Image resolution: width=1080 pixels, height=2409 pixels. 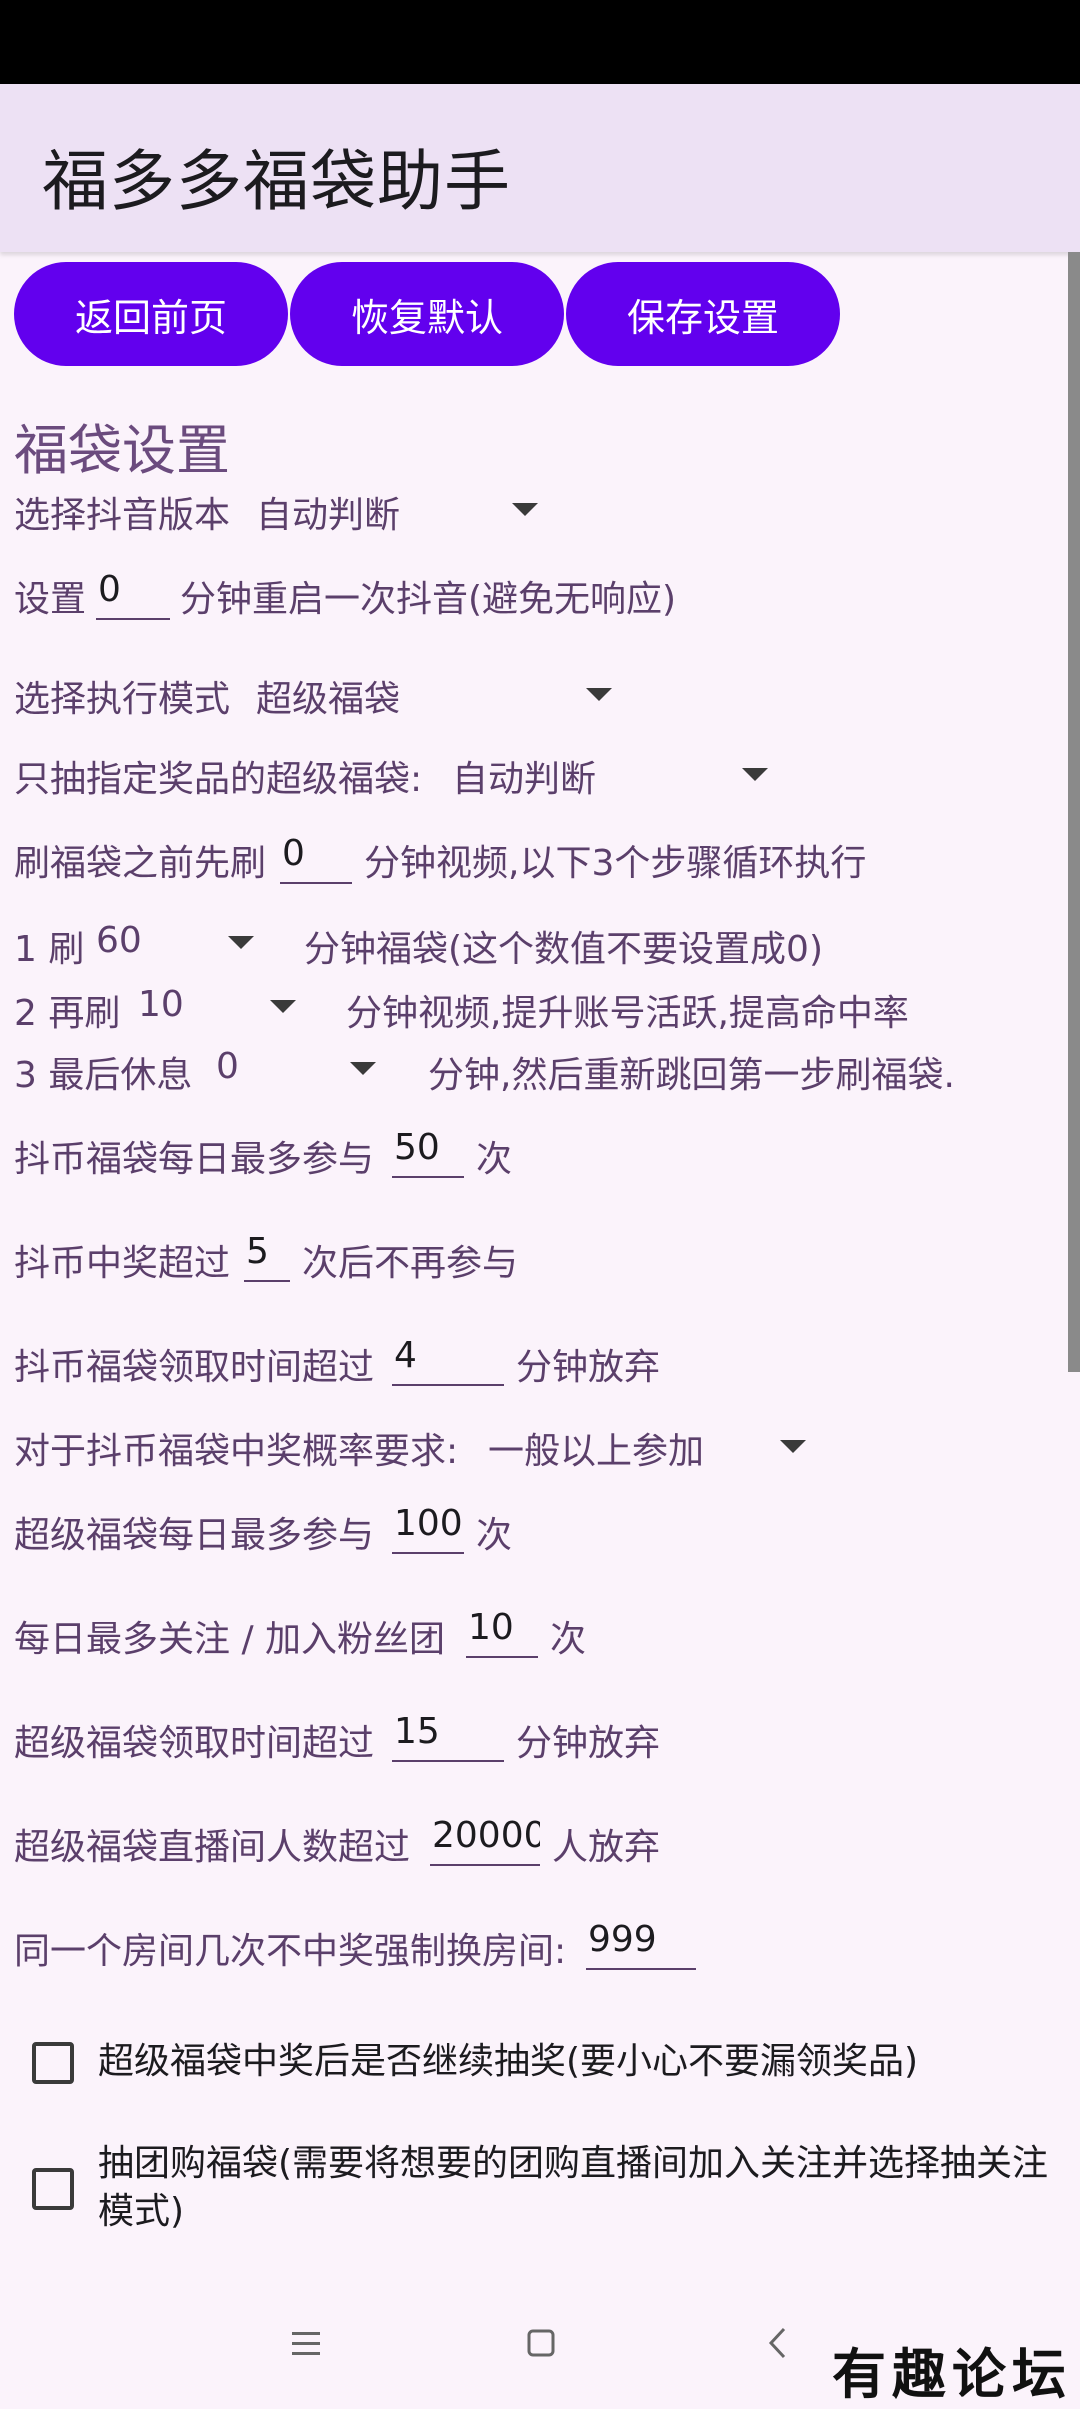 What do you see at coordinates (641, 1944) in the screenshot?
I see `room-switch-input: 999` at bounding box center [641, 1944].